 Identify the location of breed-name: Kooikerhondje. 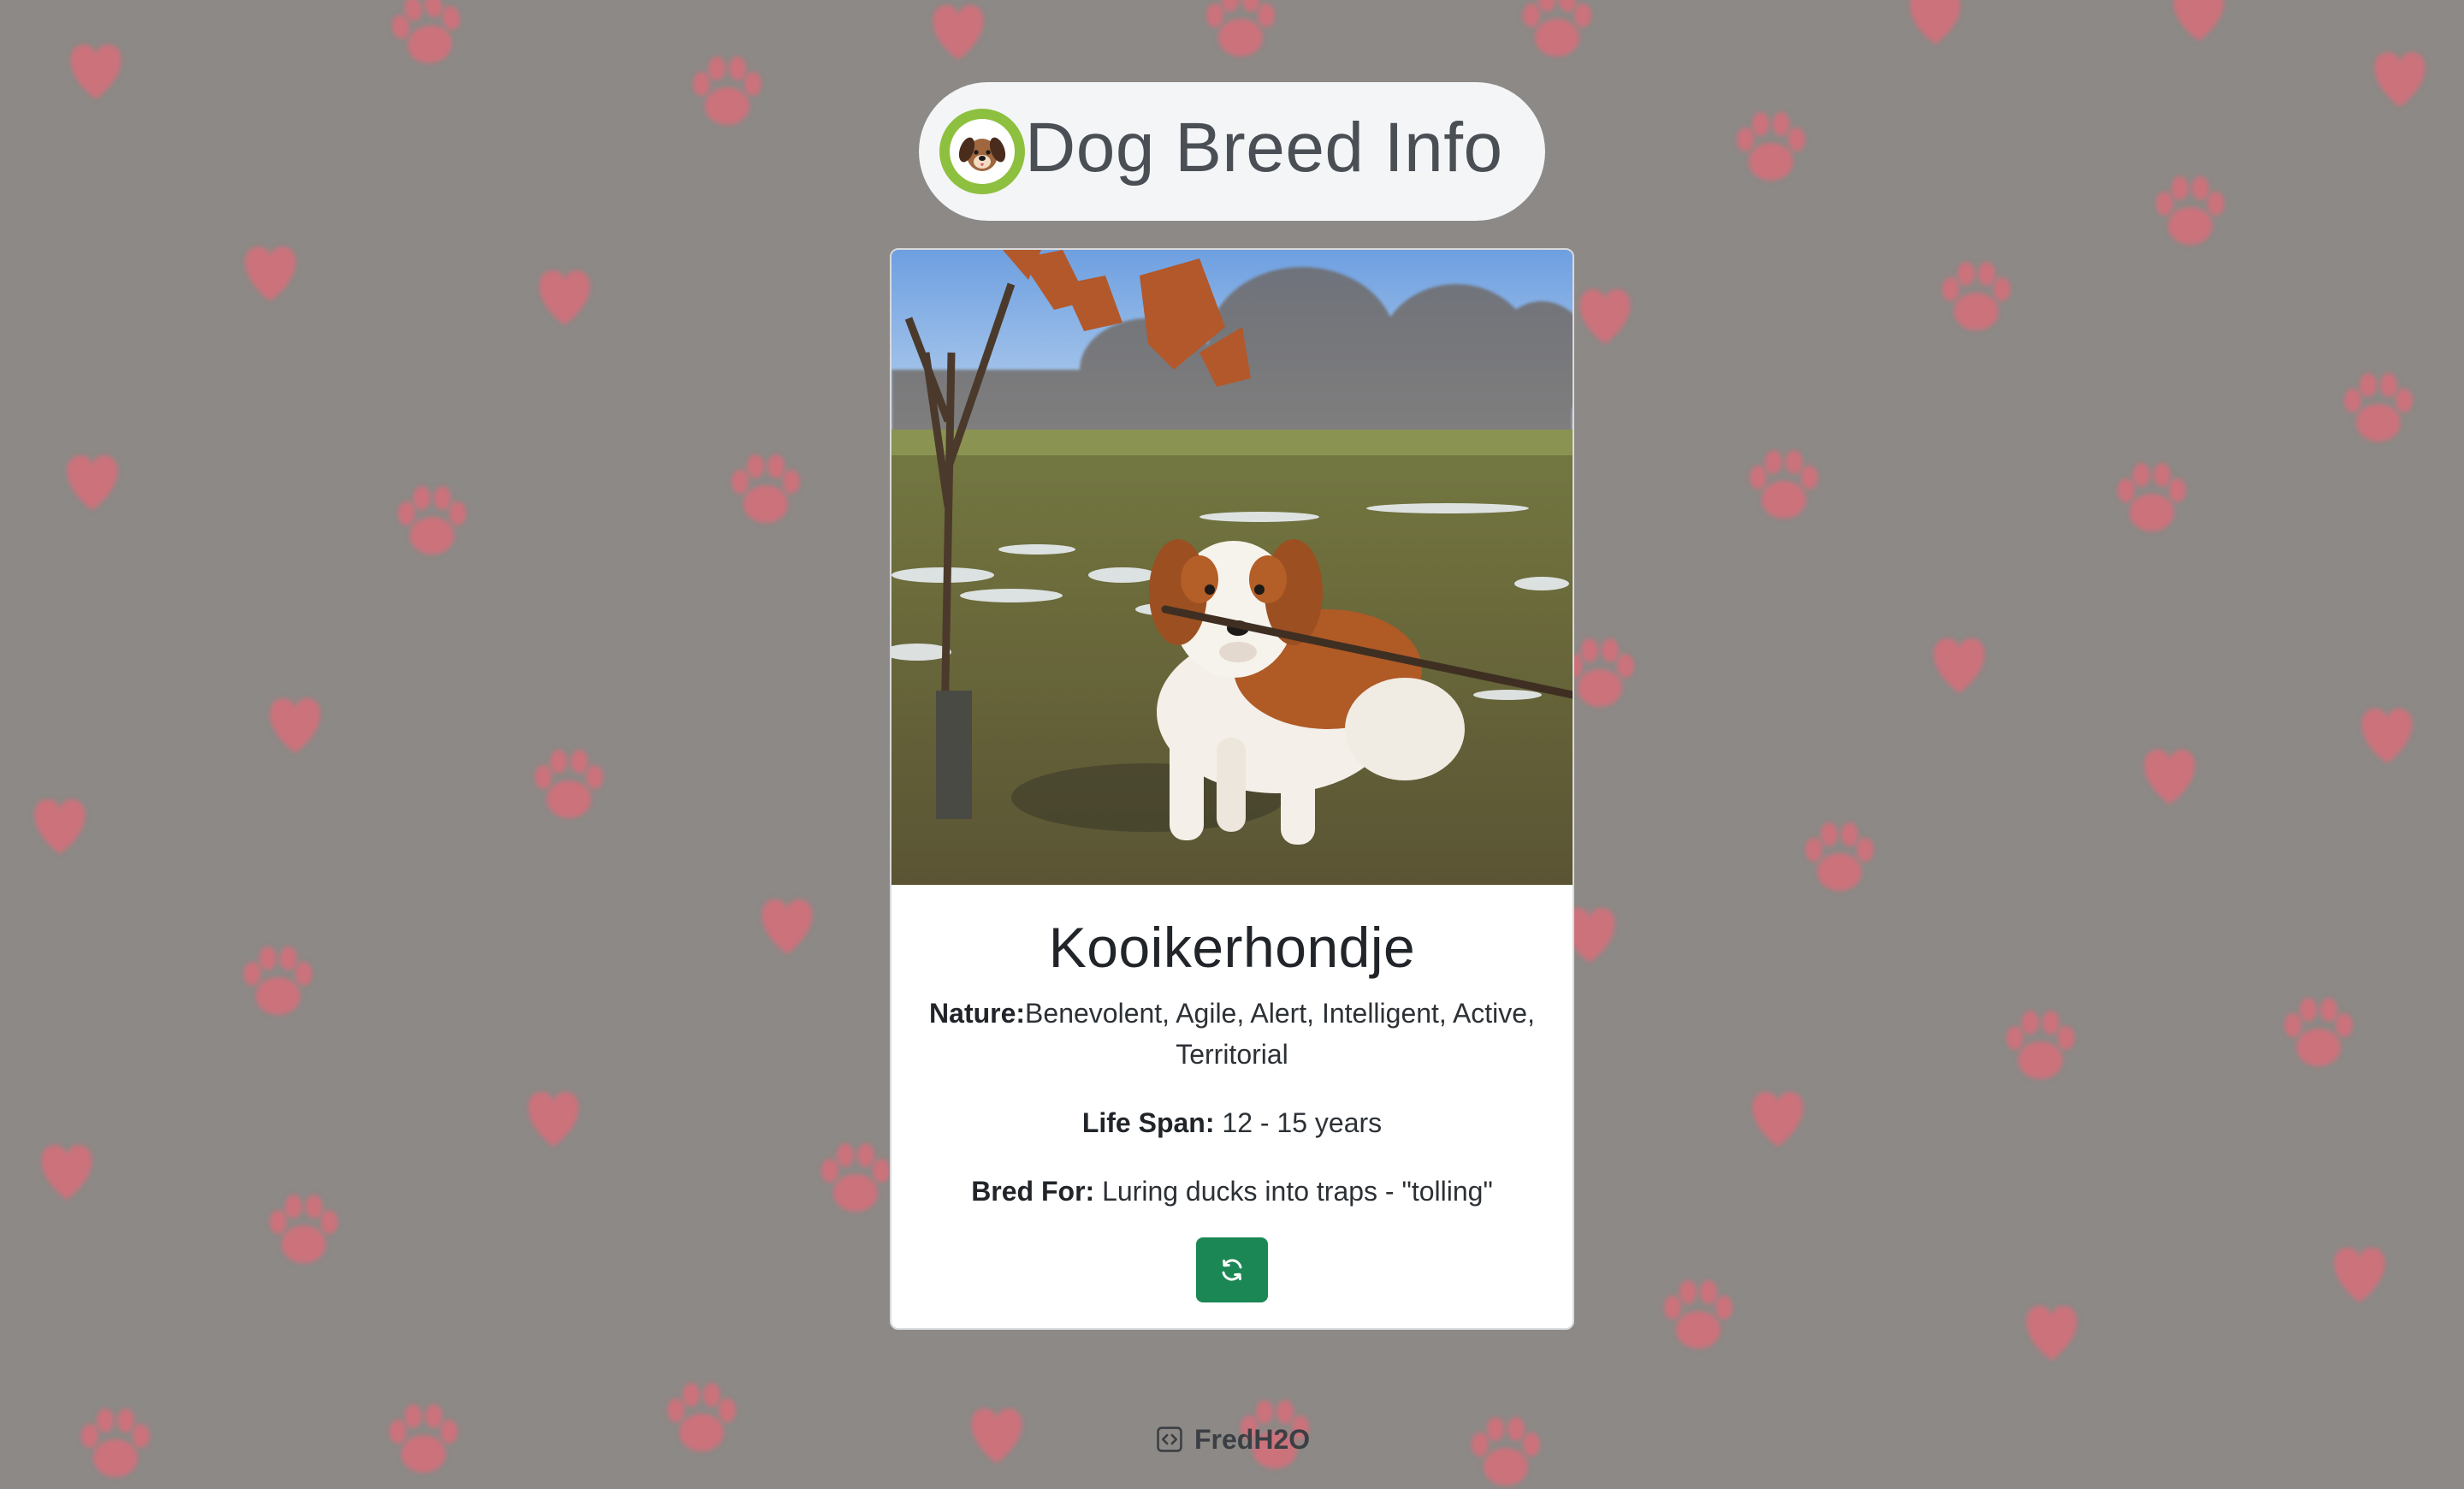
(1232, 948).